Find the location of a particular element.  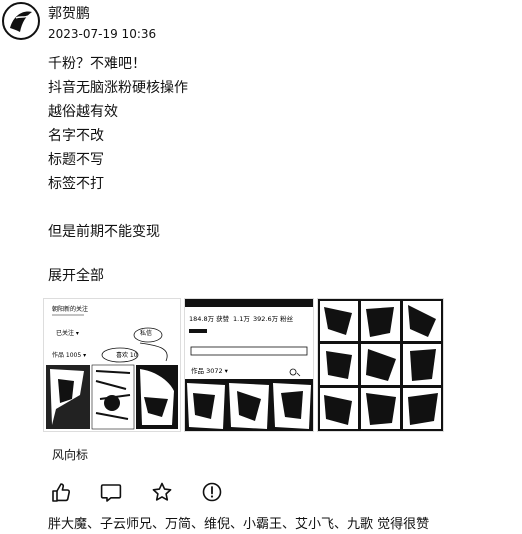

image-text: 作品 1005 ▾ is located at coordinates (69, 355).